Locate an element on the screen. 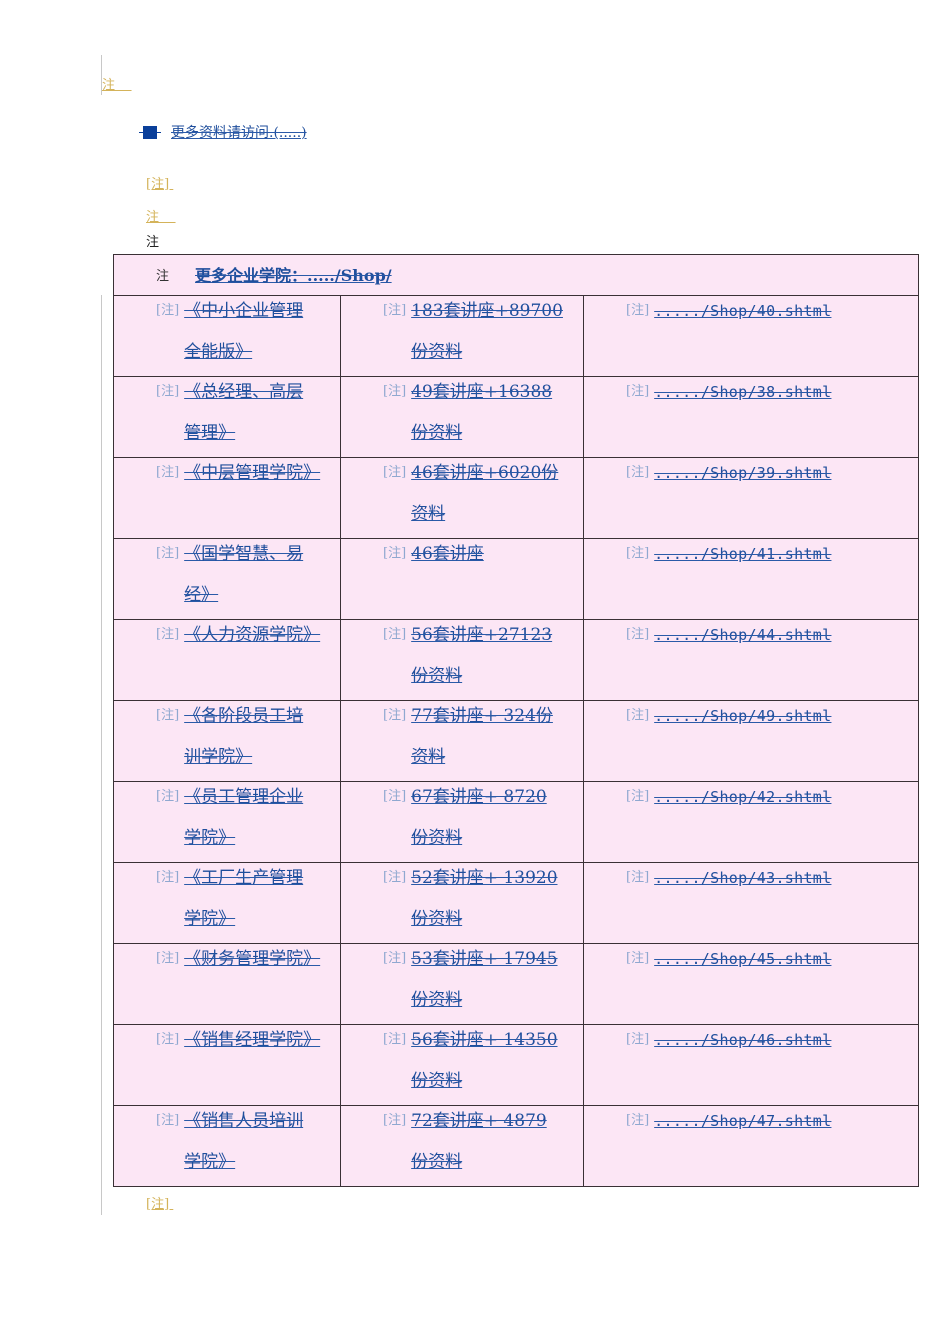  col2-cell: [注] 53套讲座+ 17945份资料 is located at coordinates (462, 984).